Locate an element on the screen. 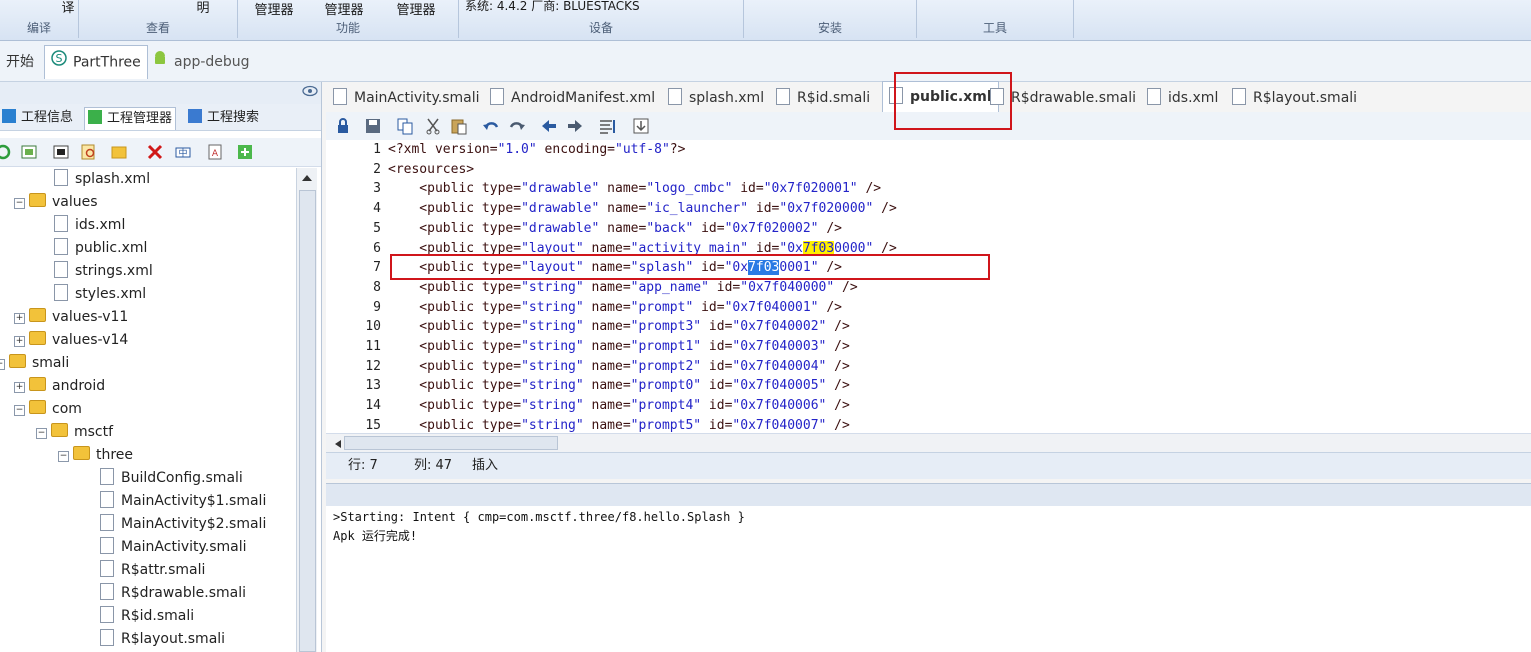 Image resolution: width=1531 pixels, height=652 pixels. tree-item-rlayout: R$layout.smali is located at coordinates (162, 639).